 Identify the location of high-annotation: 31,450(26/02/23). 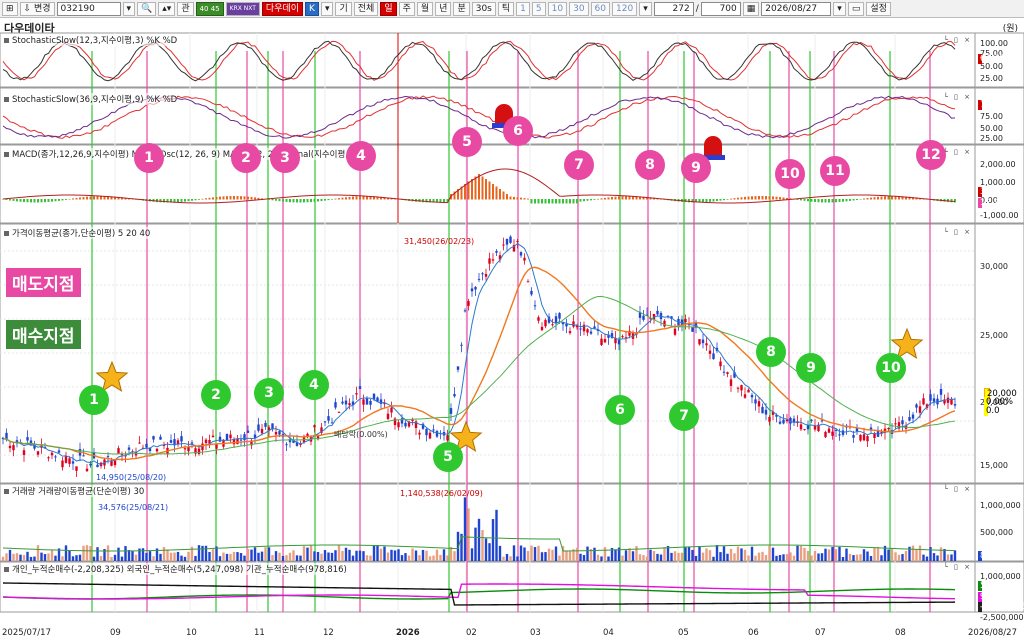
(439, 241).